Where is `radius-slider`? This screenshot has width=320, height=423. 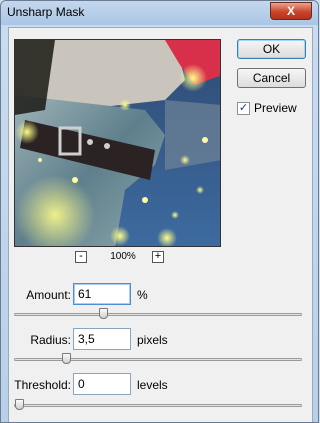
radius-slider is located at coordinates (158, 358).